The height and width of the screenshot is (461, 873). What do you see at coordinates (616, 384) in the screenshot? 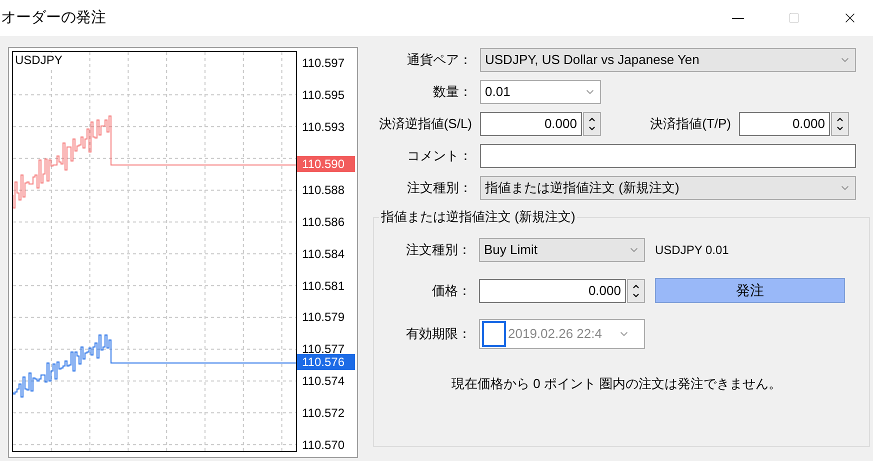
I see `notice-text: 現在価格から 0 ポイント 圏内の注文は発注できません。` at bounding box center [616, 384].